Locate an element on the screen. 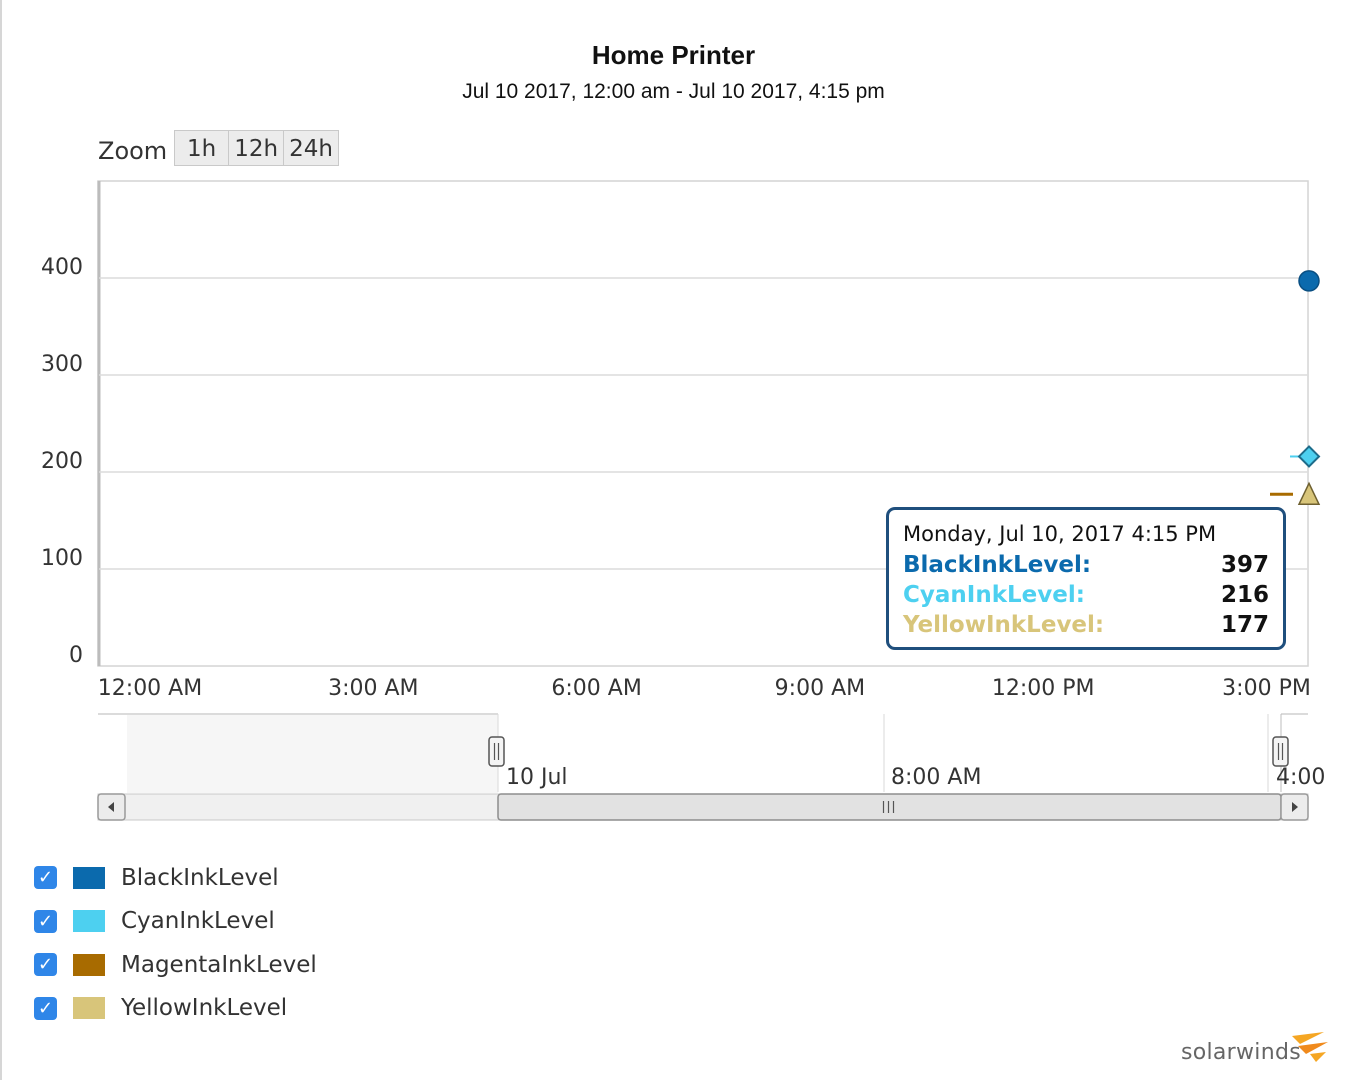 This screenshot has width=1347, height=1080. tooltip-series-name: BlackInkLevel: is located at coordinates (997, 565).